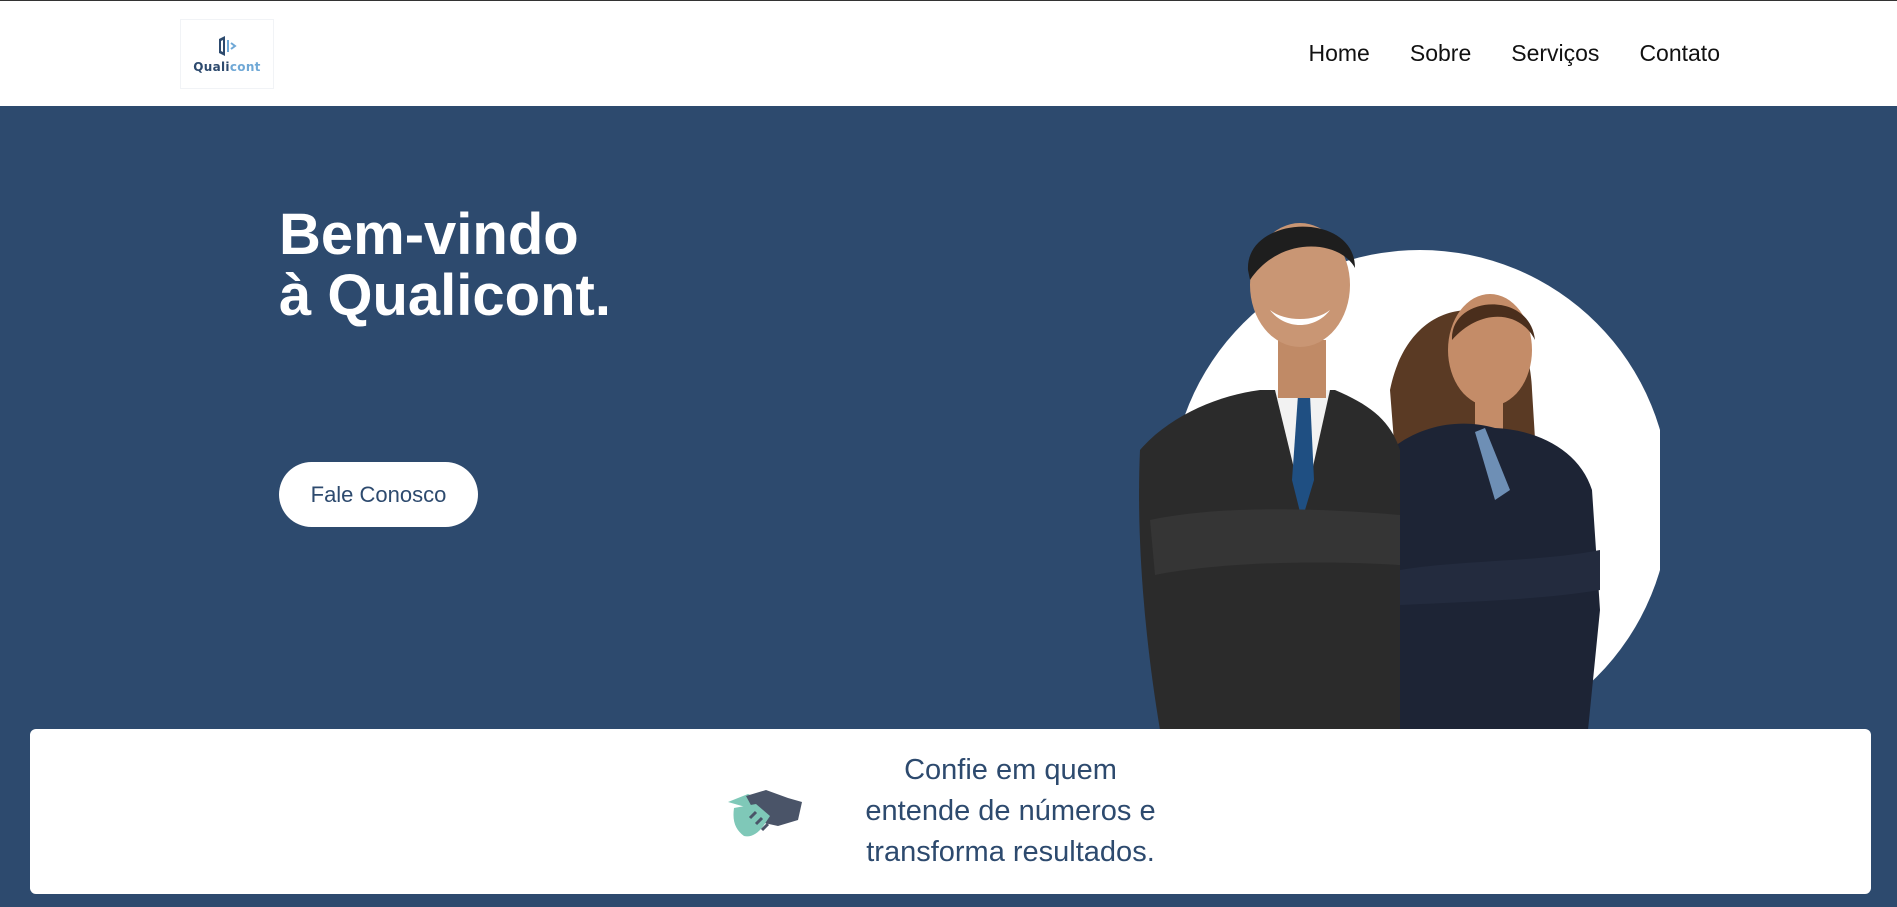 The image size is (1897, 907). What do you see at coordinates (445, 295) in the screenshot?
I see `hero-title-line-2: à Qualicont.` at bounding box center [445, 295].